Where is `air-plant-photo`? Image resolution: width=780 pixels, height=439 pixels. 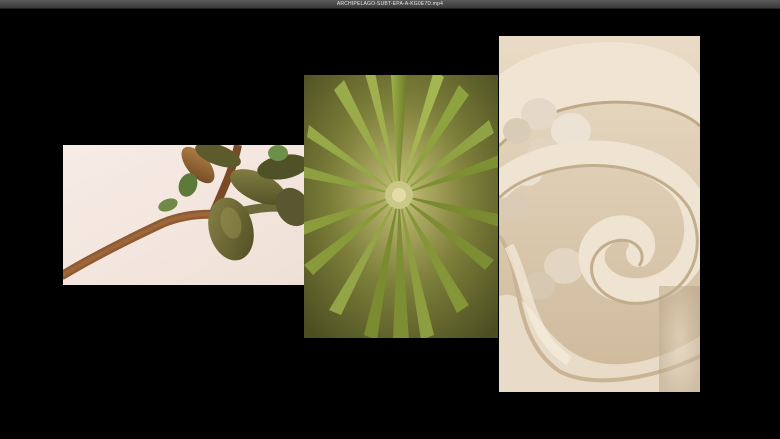
air-plant-photo is located at coordinates (401, 206).